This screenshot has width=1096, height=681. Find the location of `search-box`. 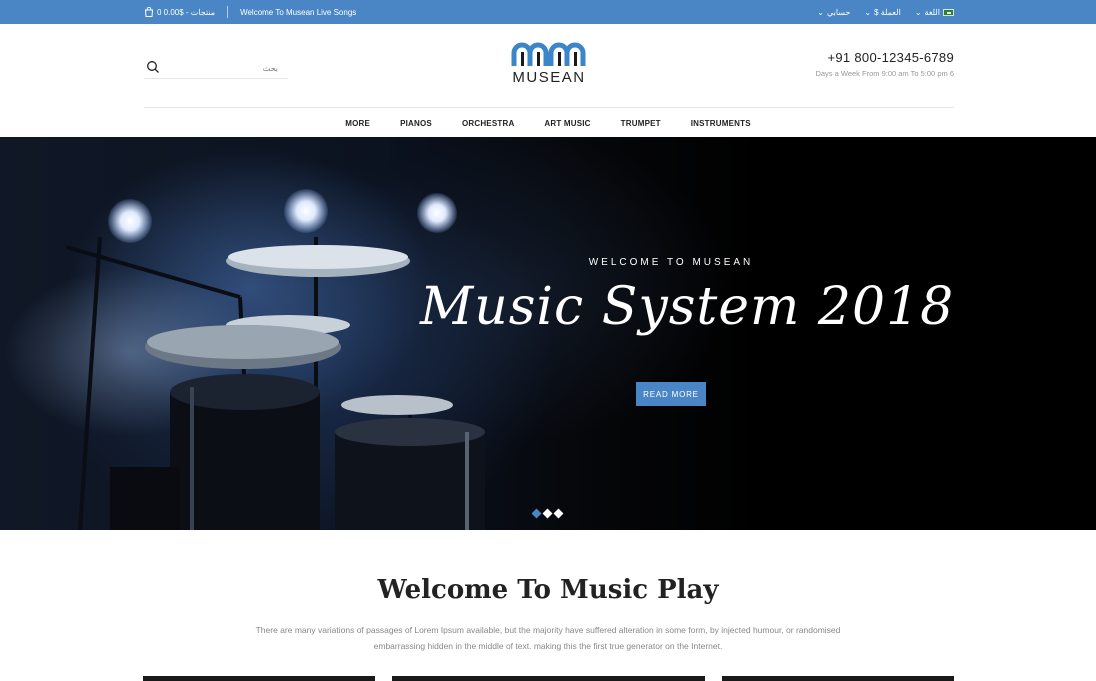

search-box is located at coordinates (216, 69).